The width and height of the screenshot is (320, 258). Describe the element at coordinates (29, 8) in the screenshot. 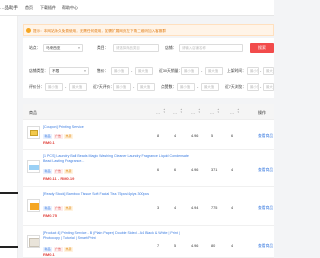

I see `nav-home: 首页` at that location.